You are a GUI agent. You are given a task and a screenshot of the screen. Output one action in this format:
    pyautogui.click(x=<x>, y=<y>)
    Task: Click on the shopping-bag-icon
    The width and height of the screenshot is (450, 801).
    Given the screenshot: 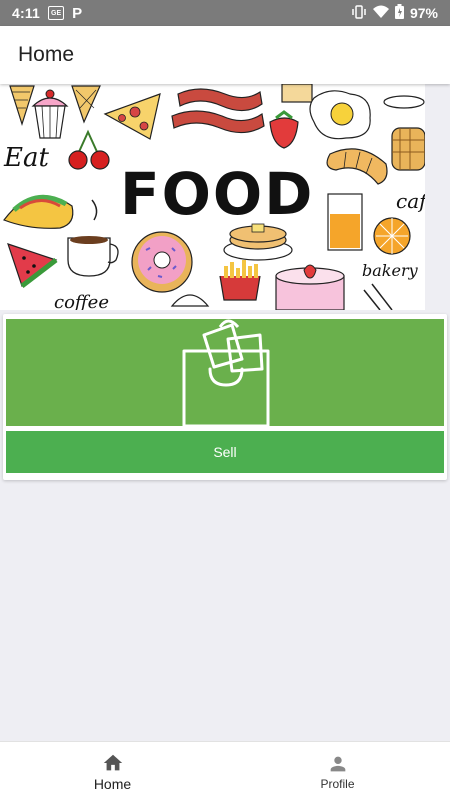 What is the action you would take?
    pyautogui.click(x=226, y=372)
    